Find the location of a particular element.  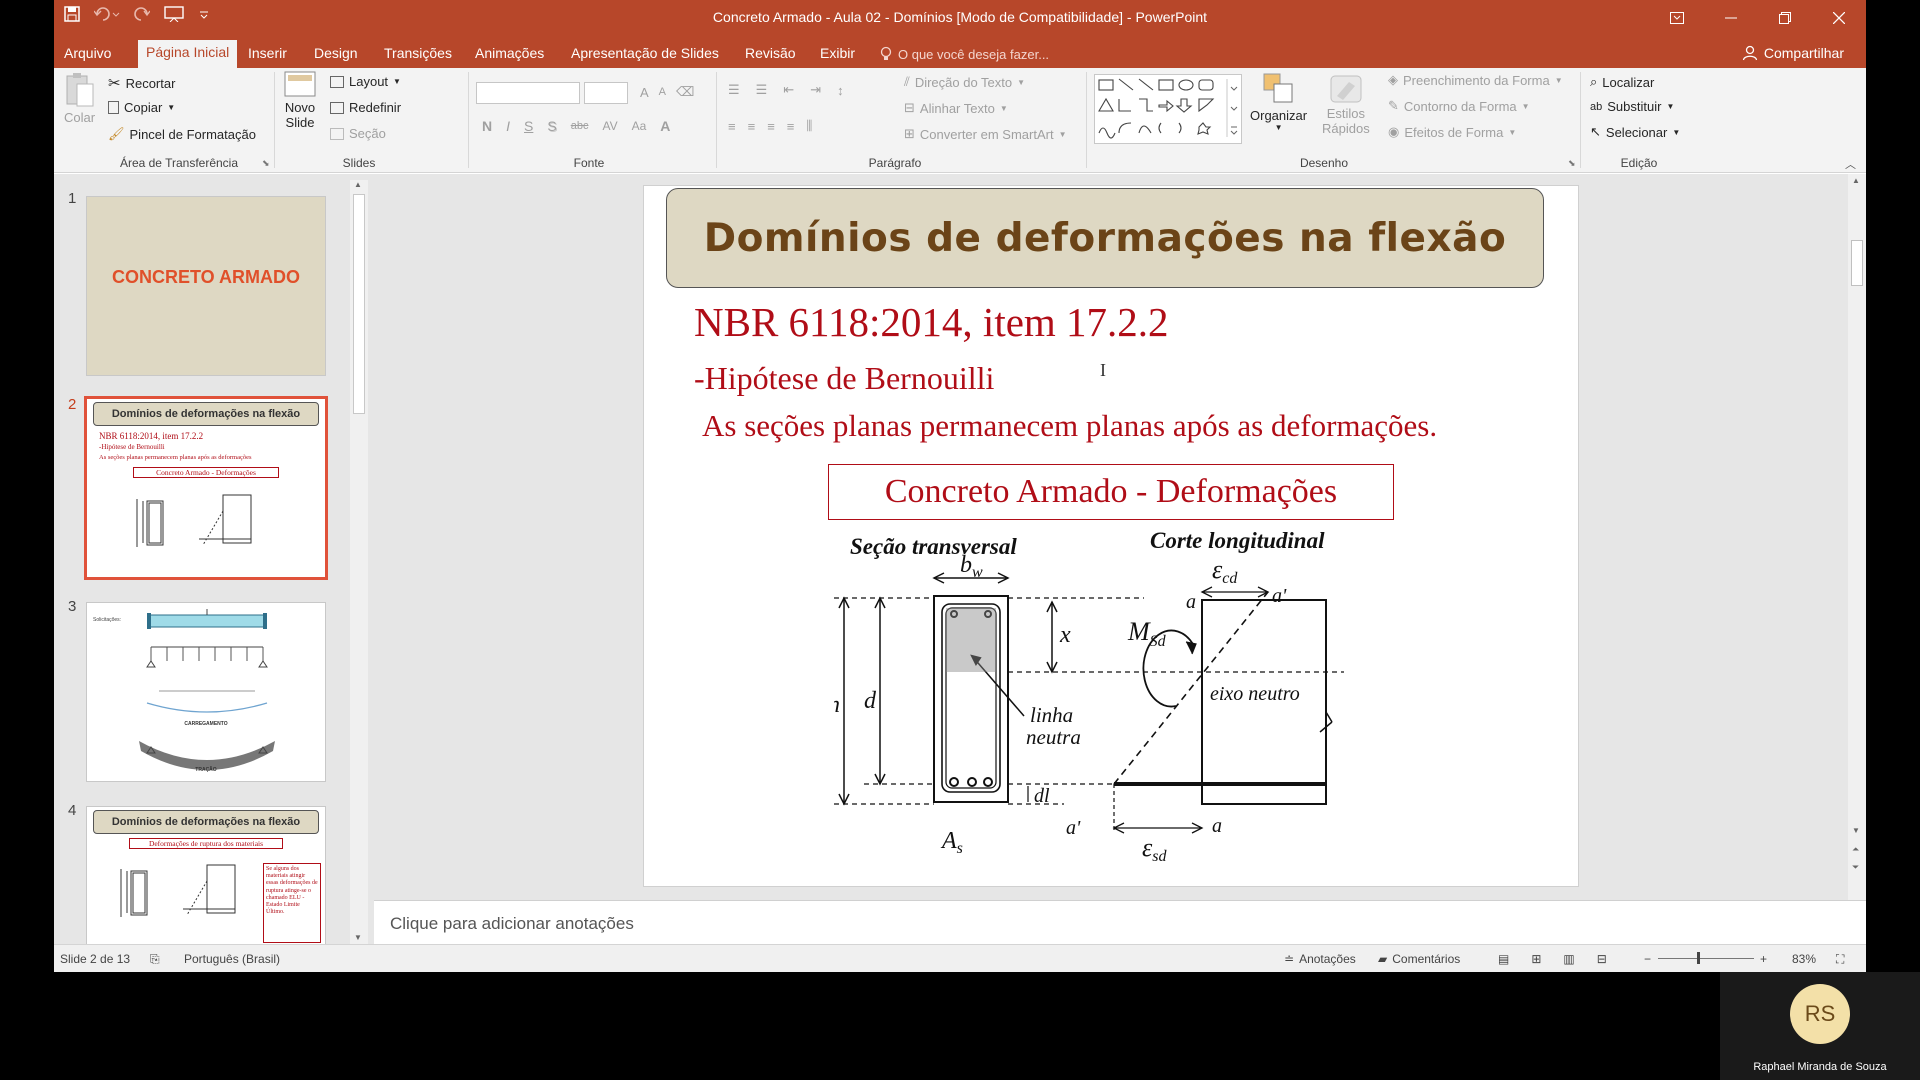

paste-button: Colar is located at coordinates (79, 98).